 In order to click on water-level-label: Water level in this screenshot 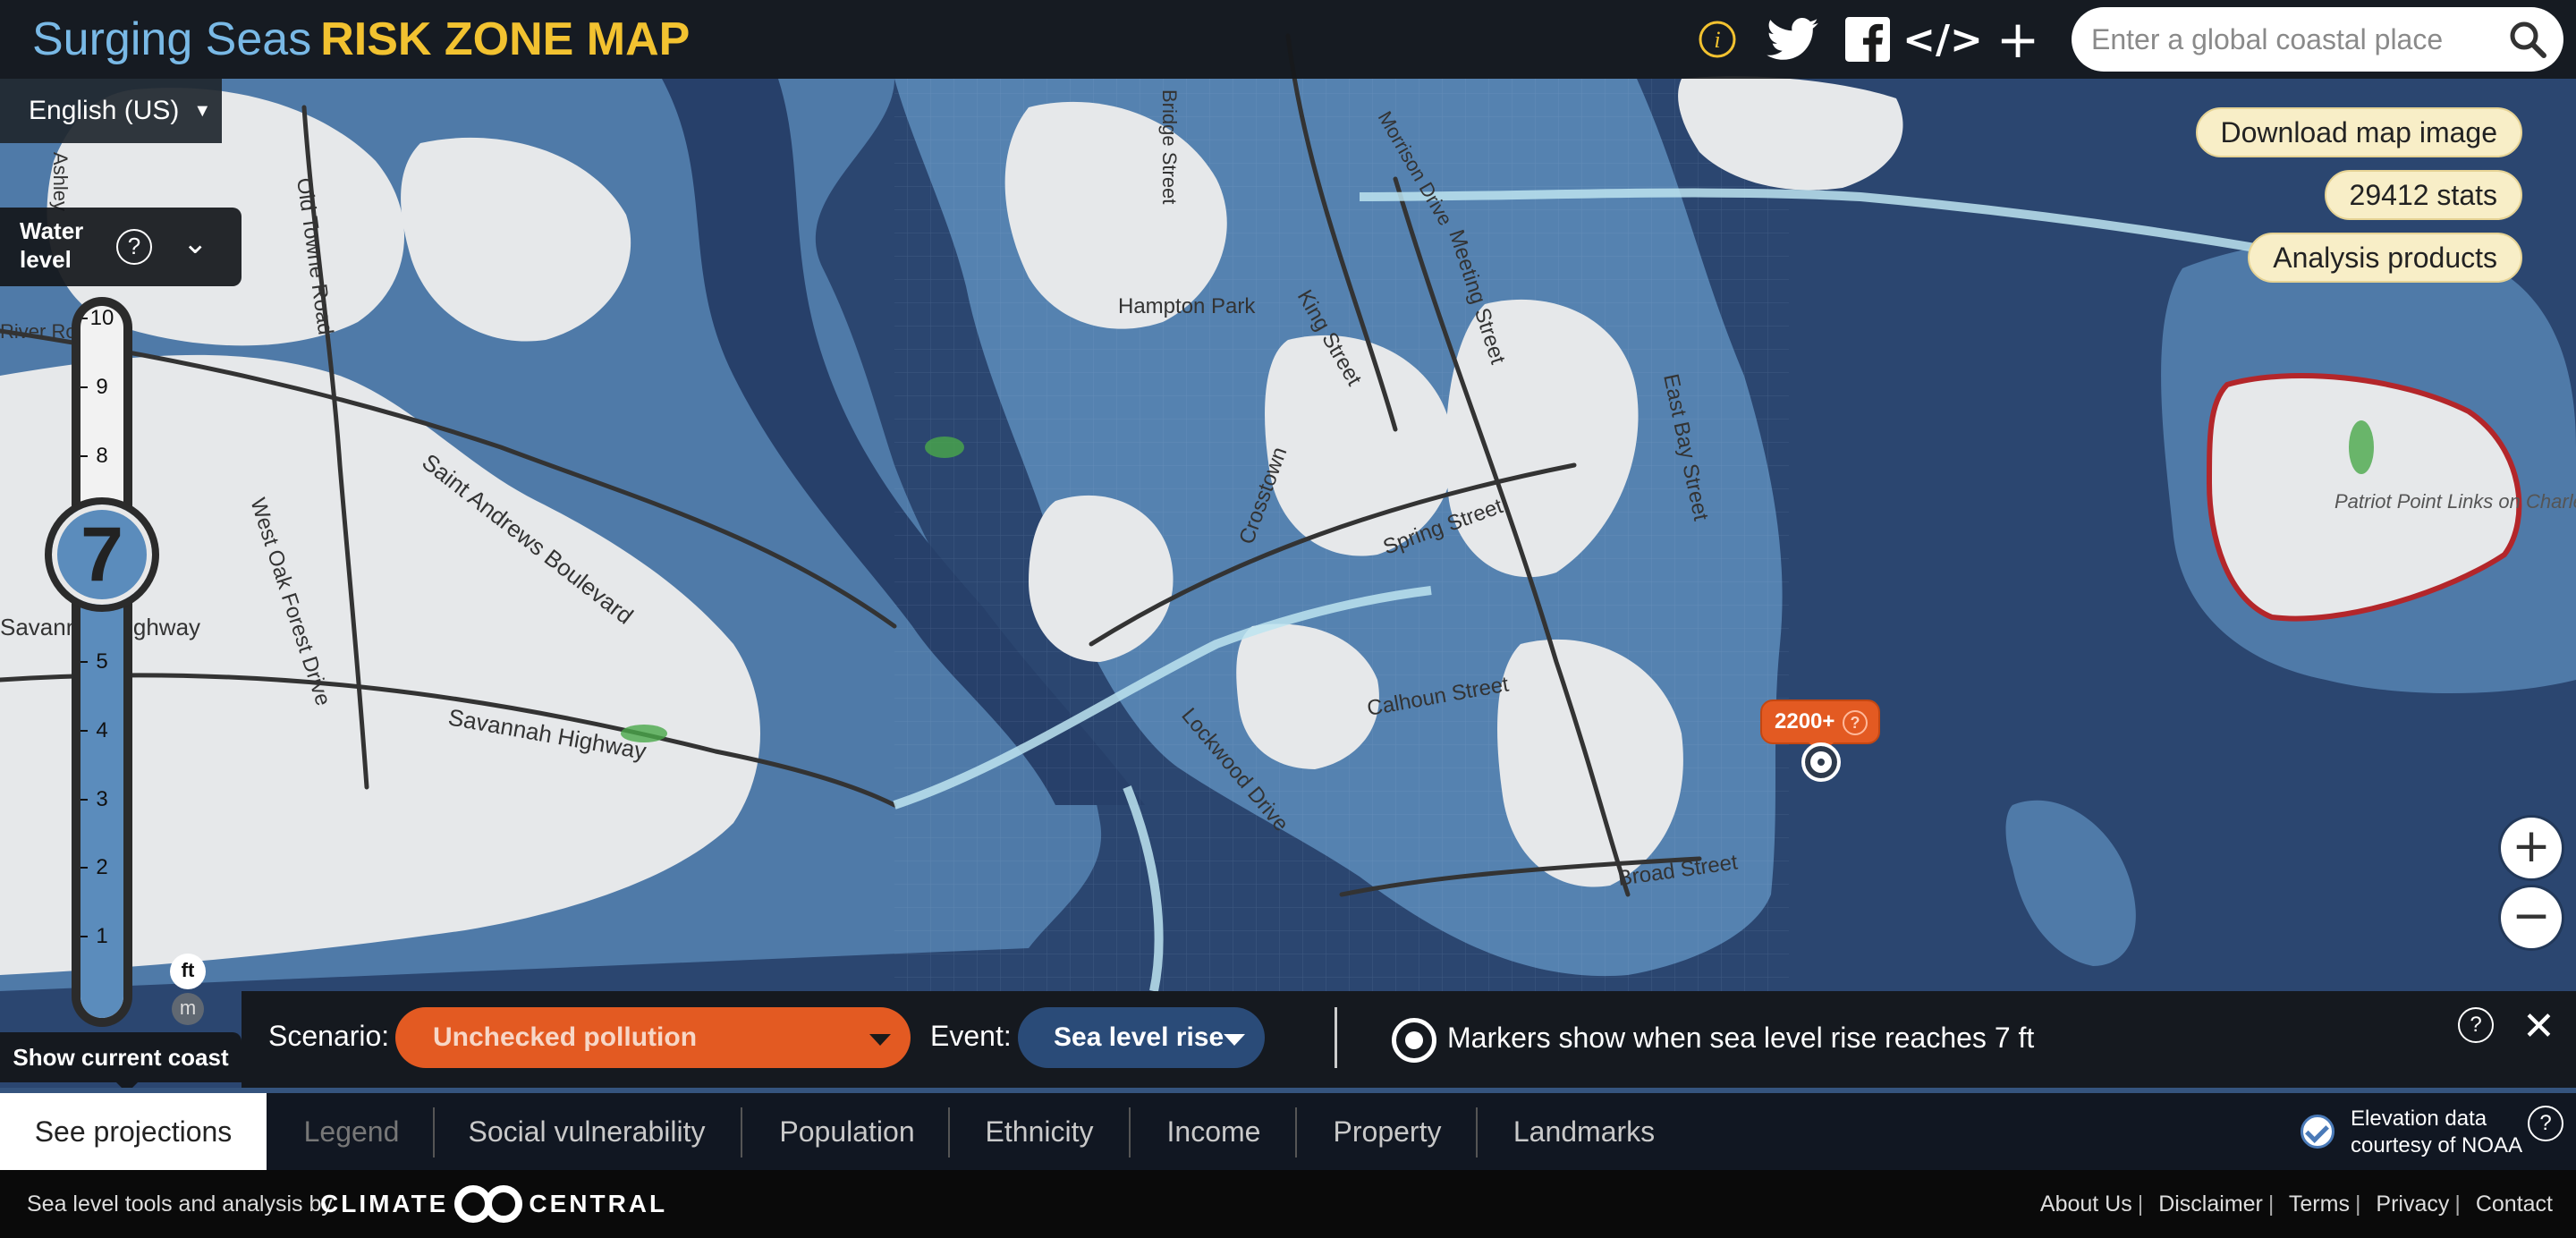, I will do `click(52, 245)`.